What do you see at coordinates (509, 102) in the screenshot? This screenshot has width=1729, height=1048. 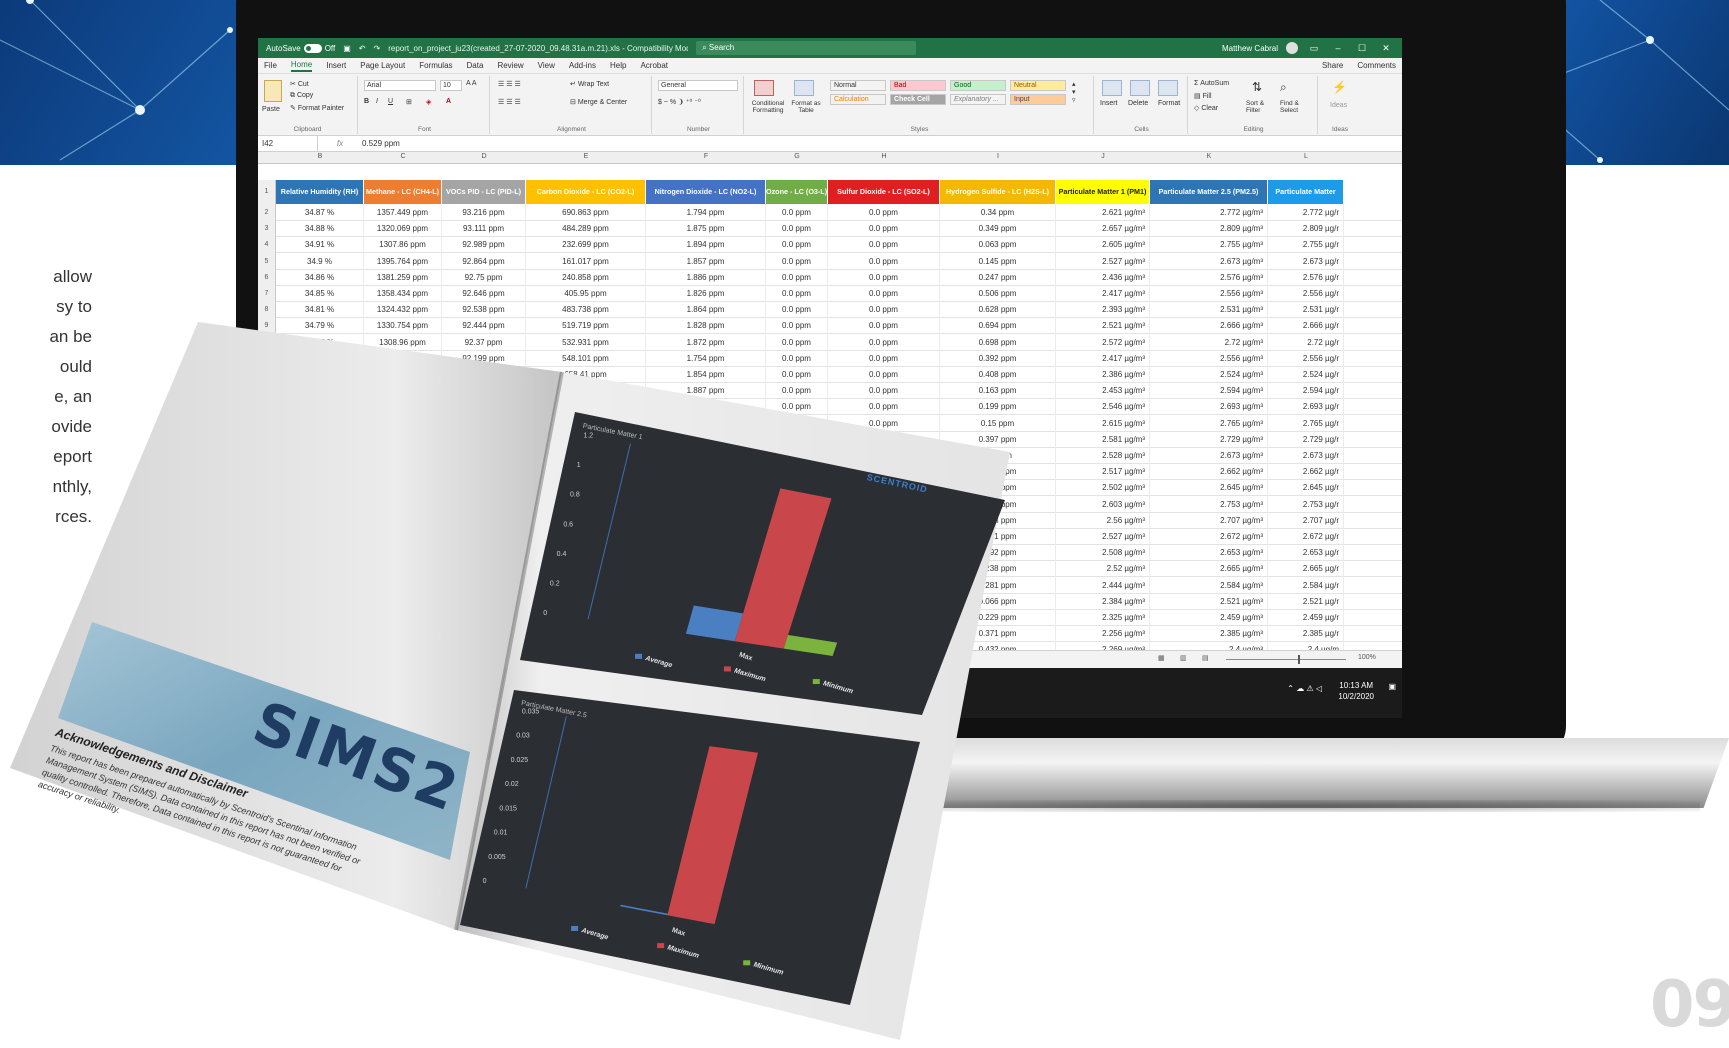 I see `align-left-icon: ☰ ☰ ☰` at bounding box center [509, 102].